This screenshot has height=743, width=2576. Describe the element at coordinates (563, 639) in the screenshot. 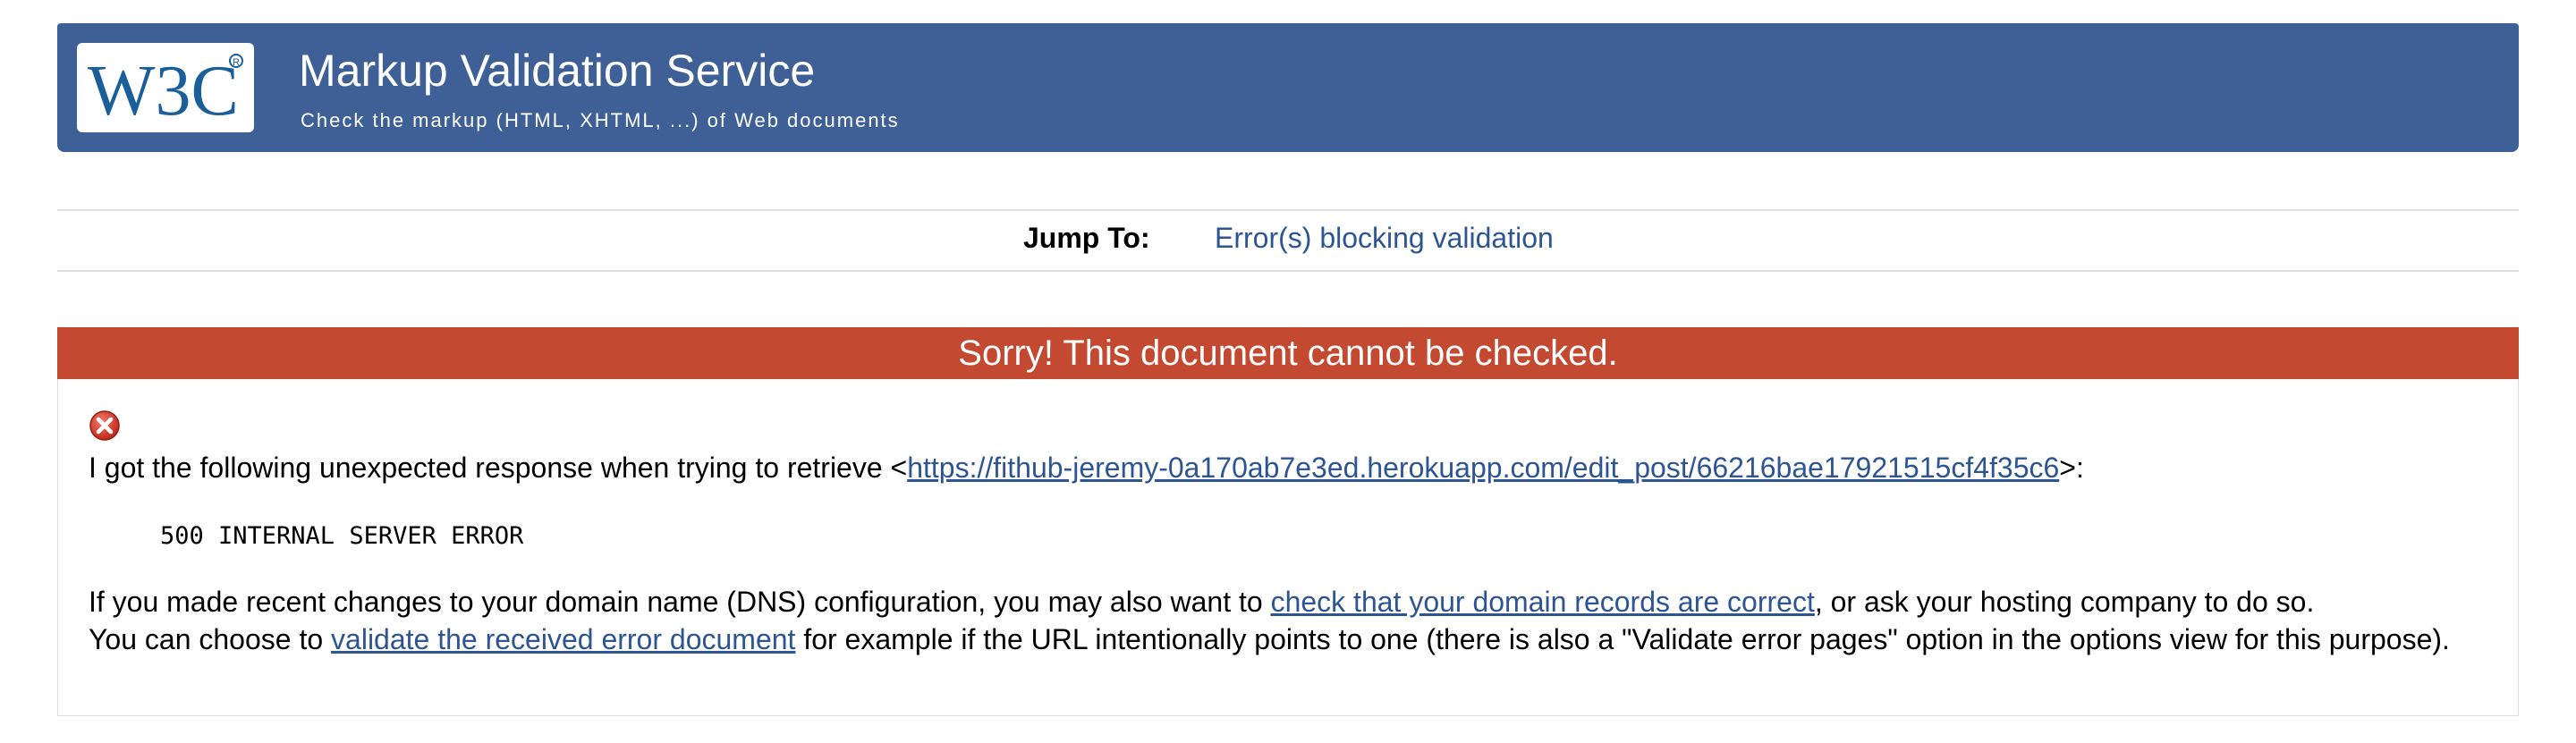

I see `validate-error-document-link: validate the received error document` at that location.